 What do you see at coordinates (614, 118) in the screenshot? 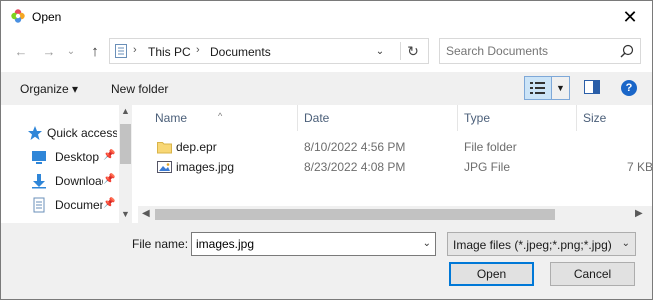
I see `column-header-size: Size` at bounding box center [614, 118].